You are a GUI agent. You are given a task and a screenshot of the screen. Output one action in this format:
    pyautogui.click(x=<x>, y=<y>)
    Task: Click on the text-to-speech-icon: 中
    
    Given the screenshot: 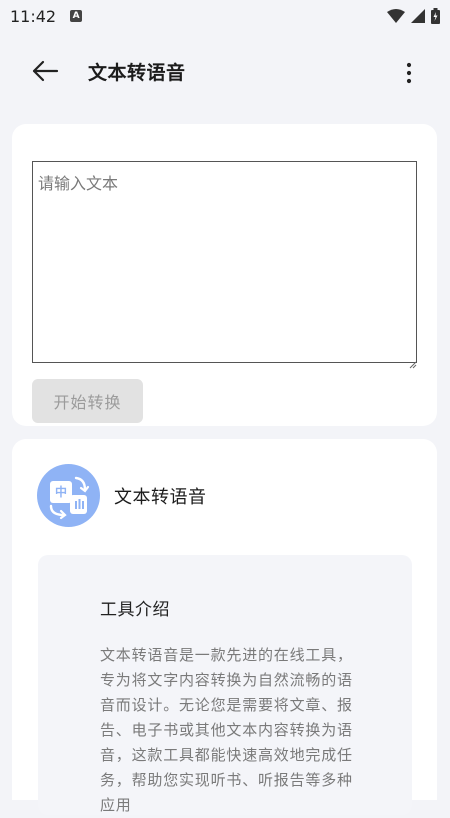 What is the action you would take?
    pyautogui.click(x=68, y=495)
    